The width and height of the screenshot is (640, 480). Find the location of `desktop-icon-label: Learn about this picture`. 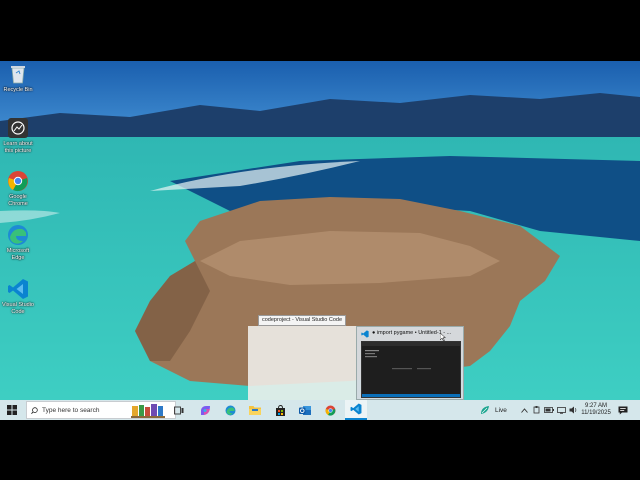

desktop-icon-label: Learn about this picture is located at coordinates (18, 147).